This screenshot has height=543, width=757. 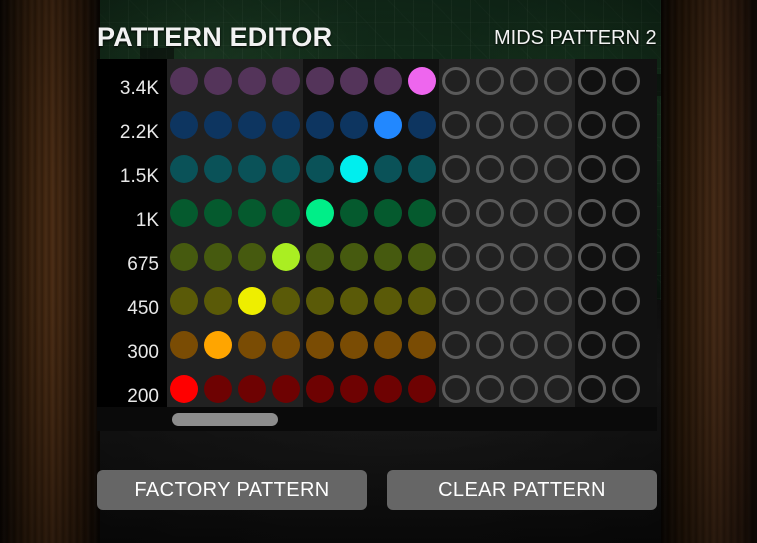 I want to click on horizontal-scrollbar-track, so click(x=377, y=419).